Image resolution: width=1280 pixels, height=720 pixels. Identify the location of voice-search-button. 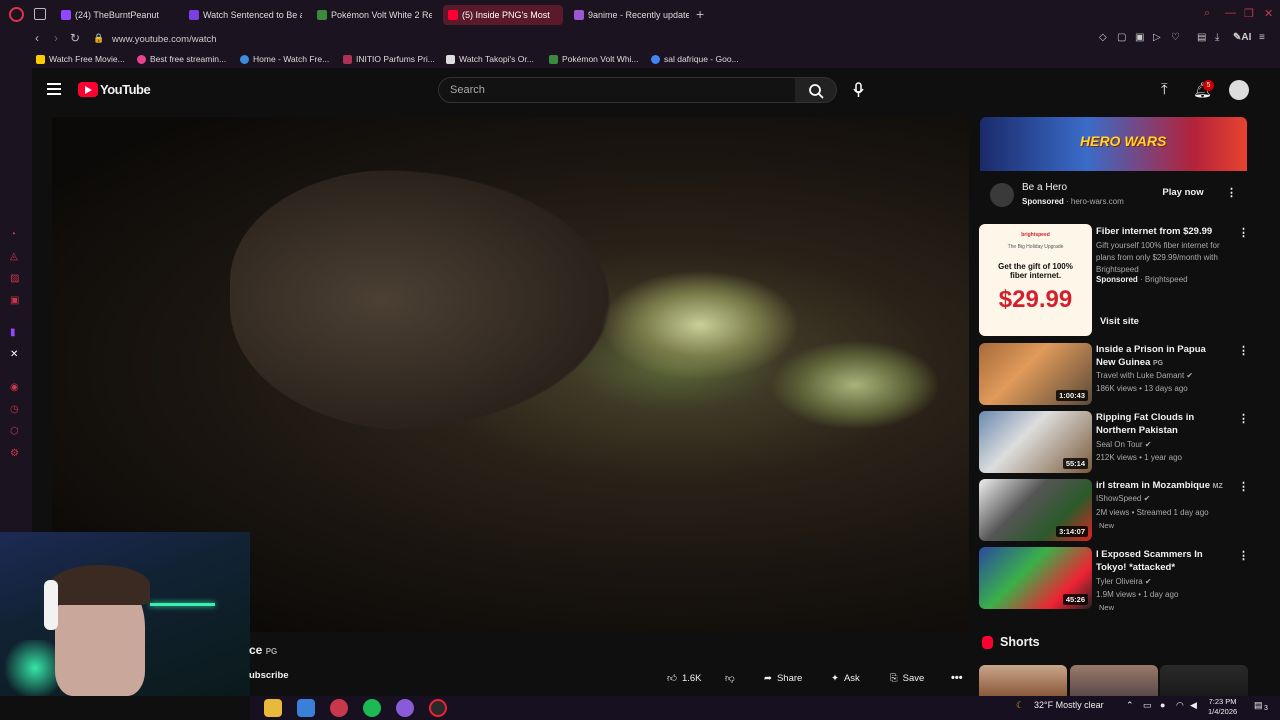
(859, 90).